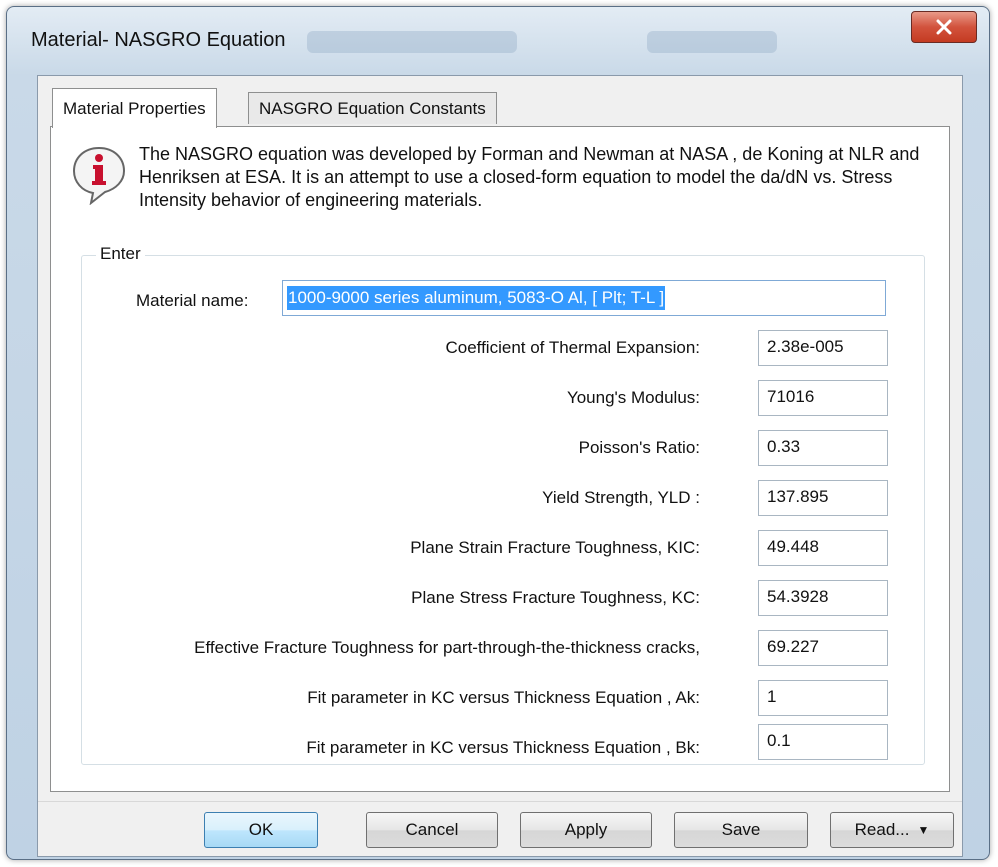 Image resolution: width=998 pixels, height=867 pixels. What do you see at coordinates (432, 830) in the screenshot?
I see `cancel-button: Cancel` at bounding box center [432, 830].